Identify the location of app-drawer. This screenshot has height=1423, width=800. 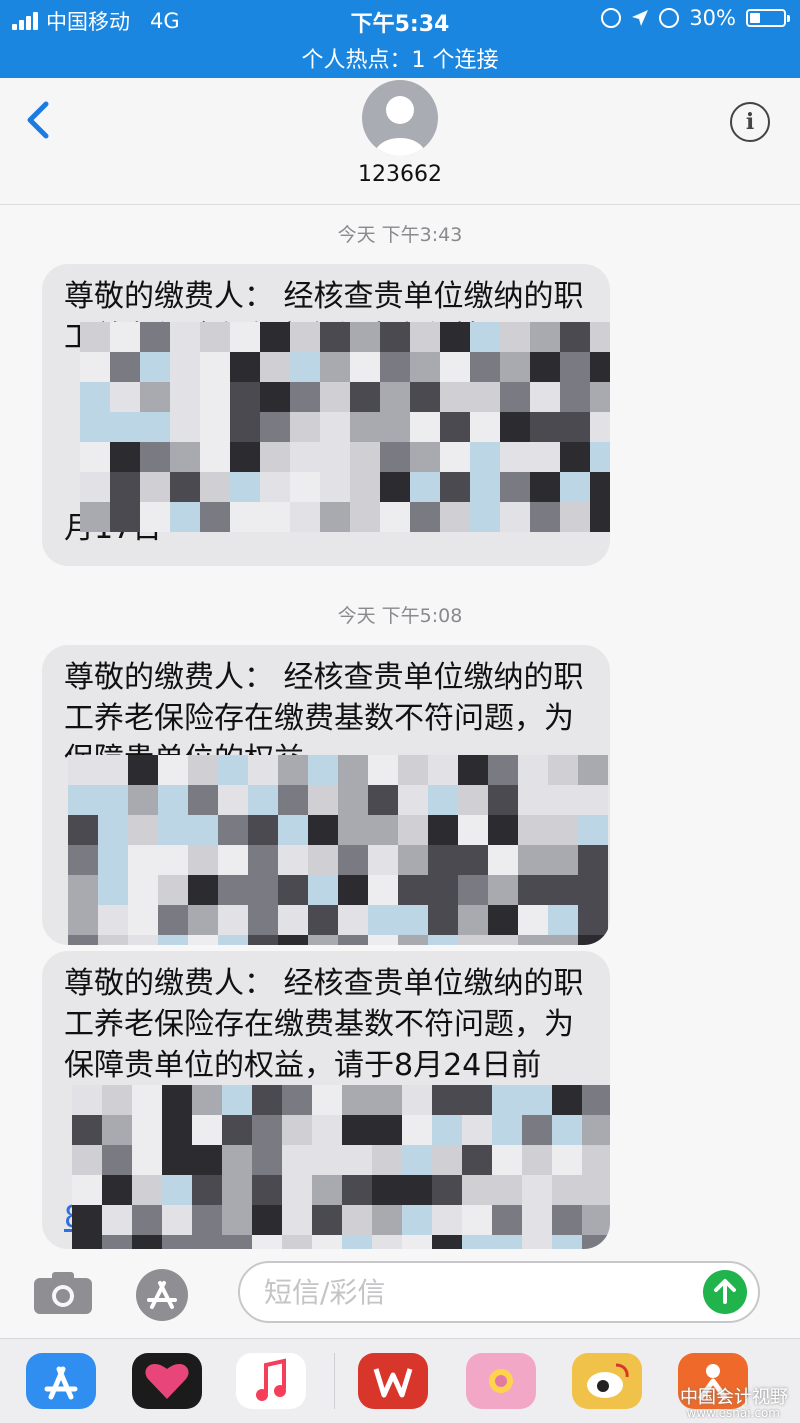
(400, 1380).